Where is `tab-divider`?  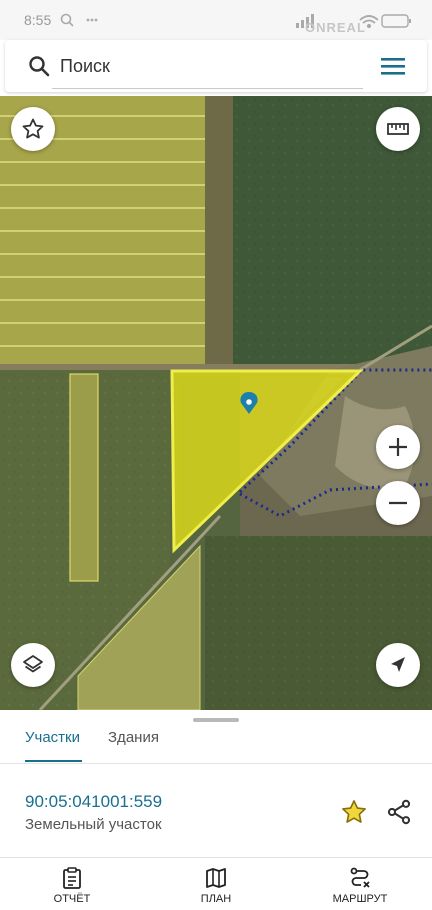
tab-divider is located at coordinates (216, 763).